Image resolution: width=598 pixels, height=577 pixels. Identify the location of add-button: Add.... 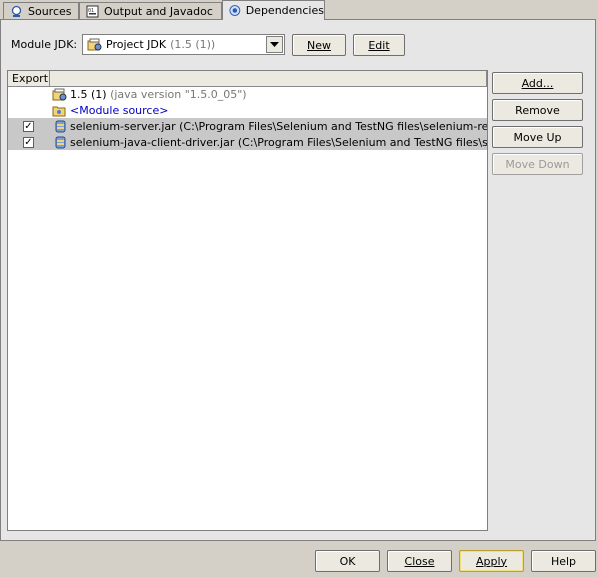
(537, 83).